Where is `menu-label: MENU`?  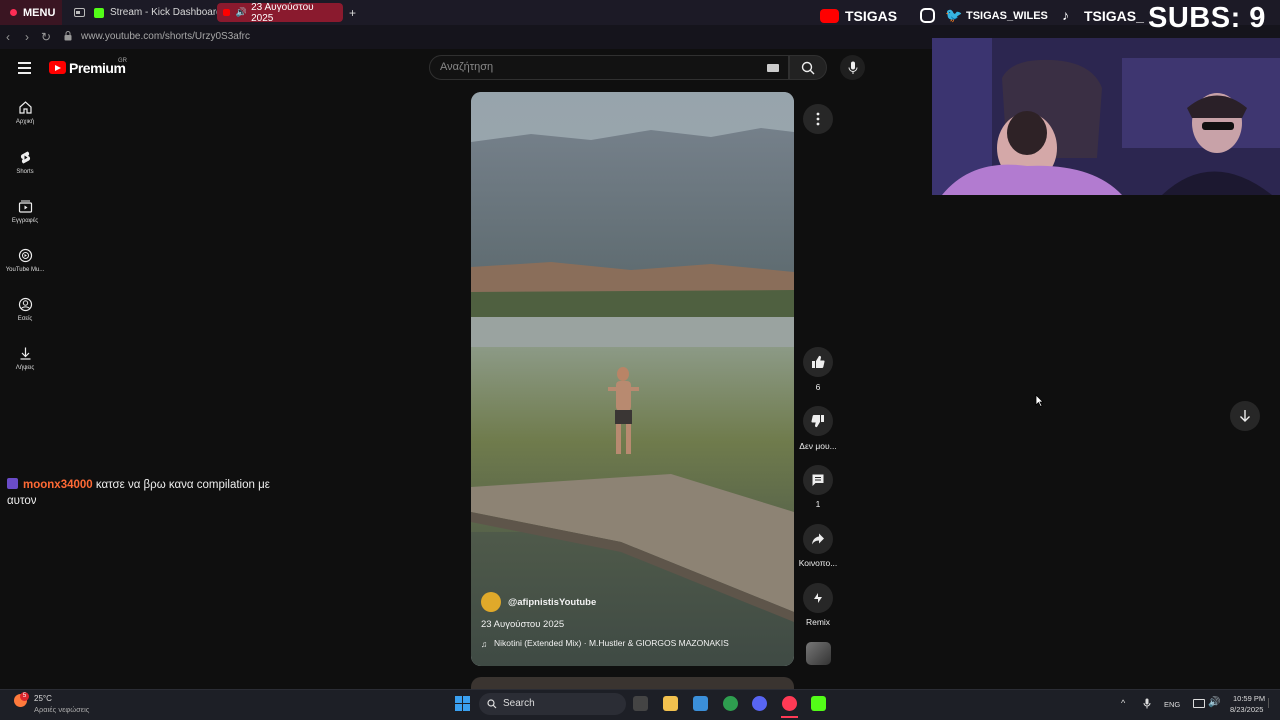
menu-label: MENU is located at coordinates (39, 12).